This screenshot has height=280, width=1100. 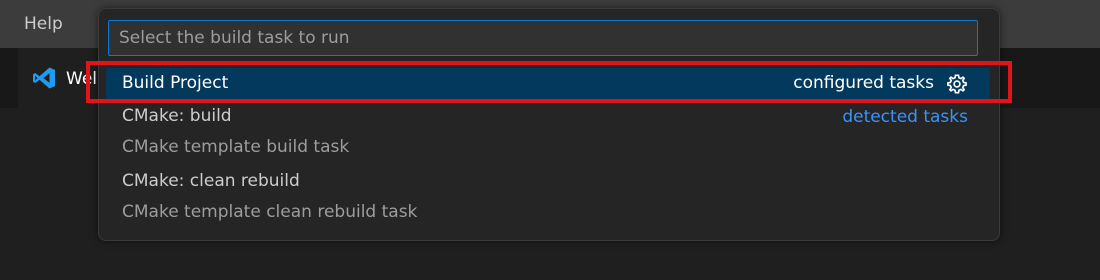 What do you see at coordinates (548, 84) in the screenshot?
I see `quick-pick-item-build-project: Build Project configured tasks` at bounding box center [548, 84].